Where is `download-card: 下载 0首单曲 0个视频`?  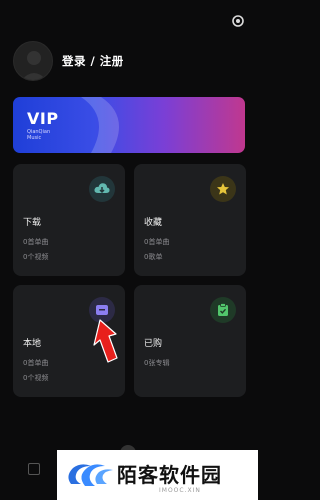
download-card: 下载 0首单曲 0个视频 is located at coordinates (69, 220).